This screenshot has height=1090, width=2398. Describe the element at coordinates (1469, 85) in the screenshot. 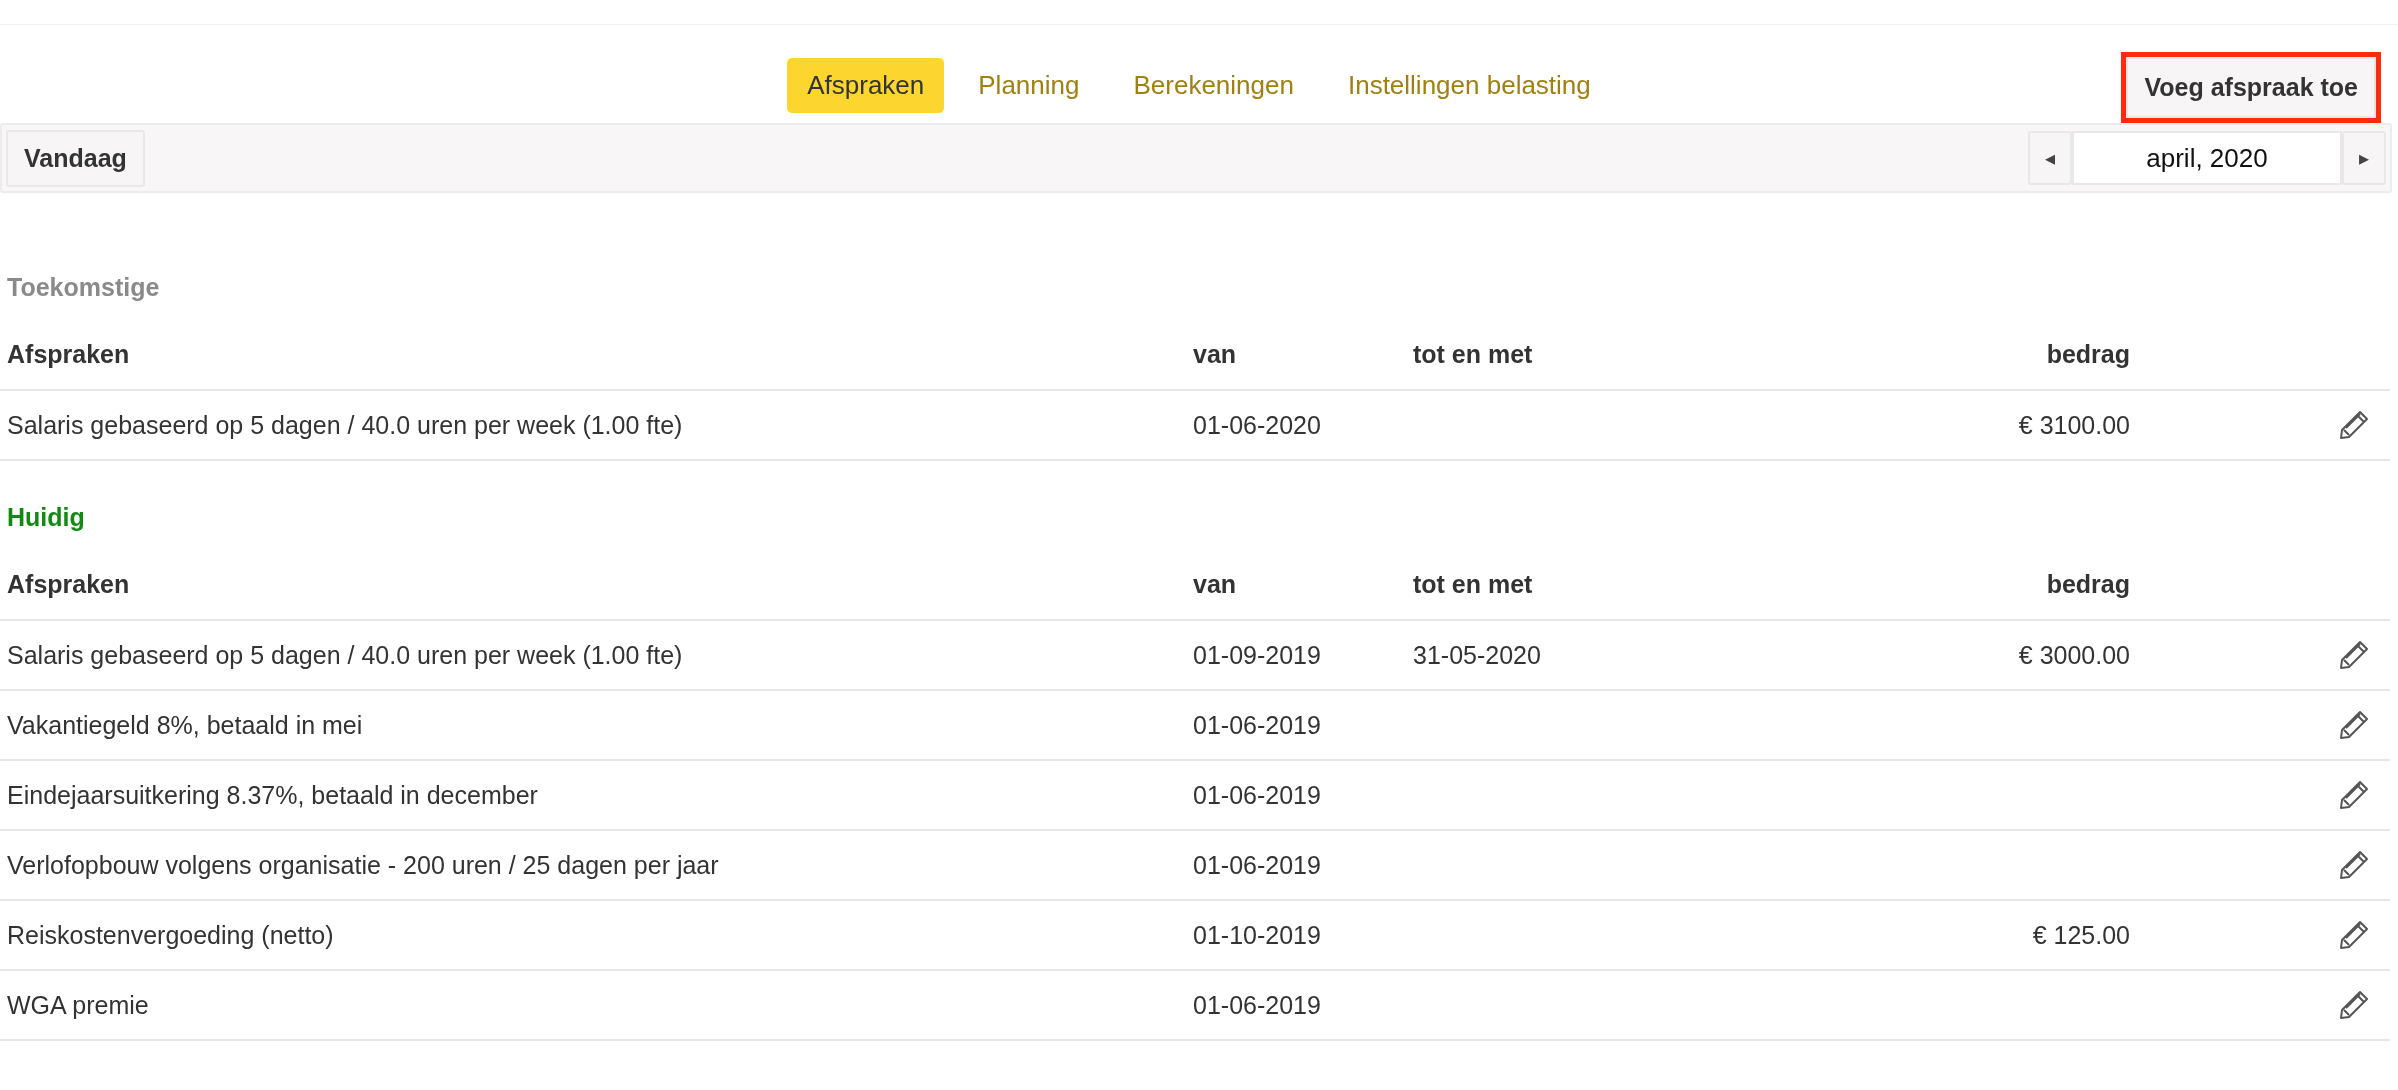

I see `nav-tab: Instellingen belasting` at that location.